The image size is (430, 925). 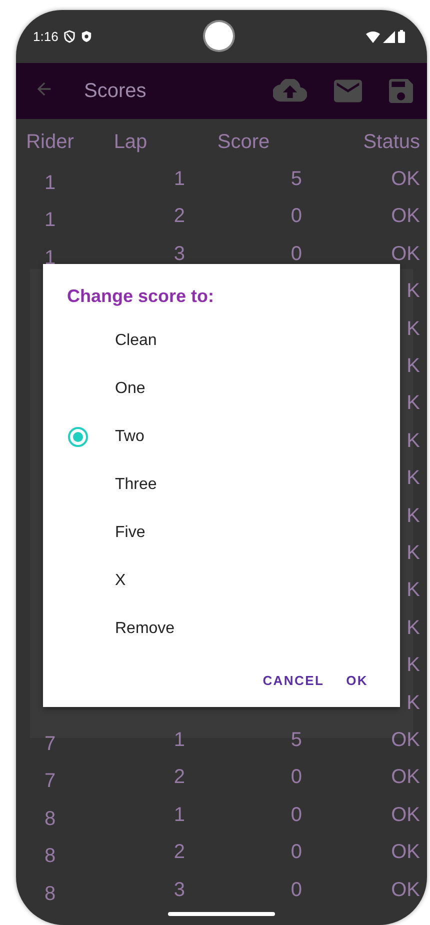 I want to click on screen-title: Scores, so click(x=115, y=91).